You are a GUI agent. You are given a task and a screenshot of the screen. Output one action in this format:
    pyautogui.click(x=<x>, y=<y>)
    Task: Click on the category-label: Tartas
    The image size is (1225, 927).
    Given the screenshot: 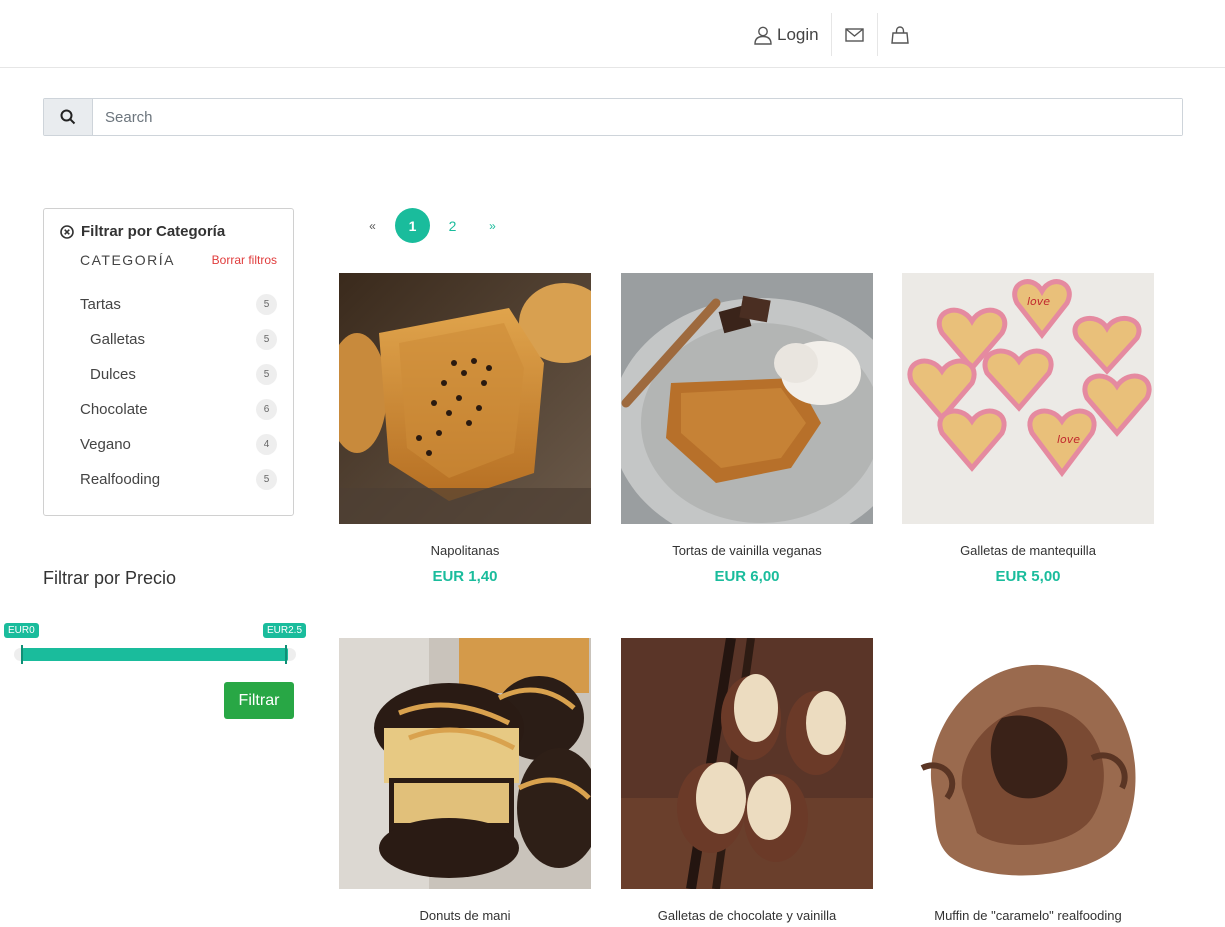 What is the action you would take?
    pyautogui.click(x=100, y=304)
    